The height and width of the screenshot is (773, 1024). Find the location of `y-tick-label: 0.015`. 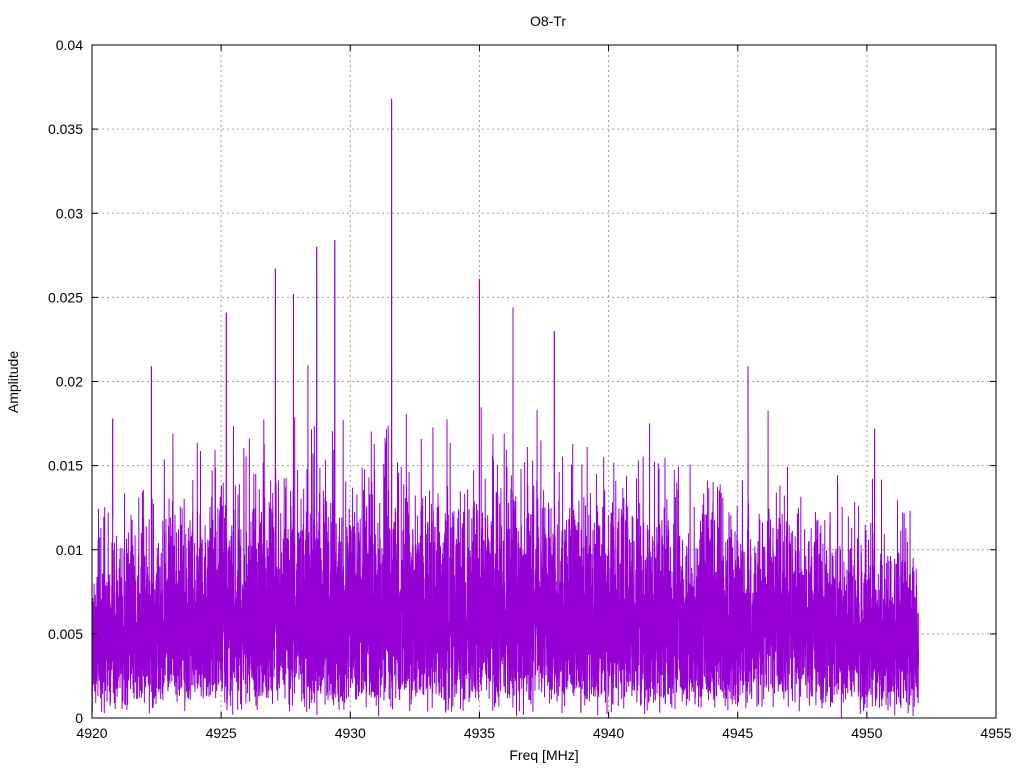

y-tick-label: 0.015 is located at coordinates (65, 466).